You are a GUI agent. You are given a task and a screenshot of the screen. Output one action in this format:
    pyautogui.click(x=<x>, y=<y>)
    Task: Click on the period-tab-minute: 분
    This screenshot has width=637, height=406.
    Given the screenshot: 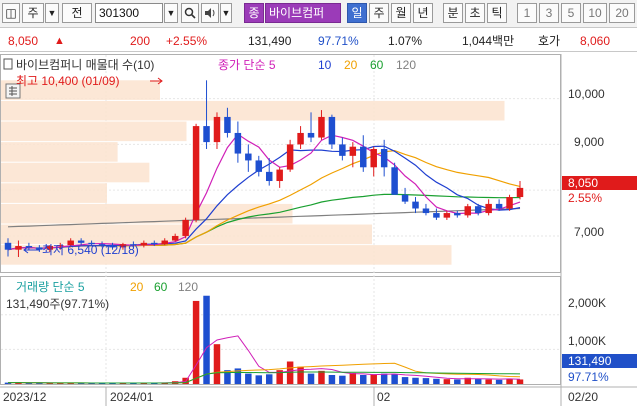 What is the action you would take?
    pyautogui.click(x=453, y=13)
    